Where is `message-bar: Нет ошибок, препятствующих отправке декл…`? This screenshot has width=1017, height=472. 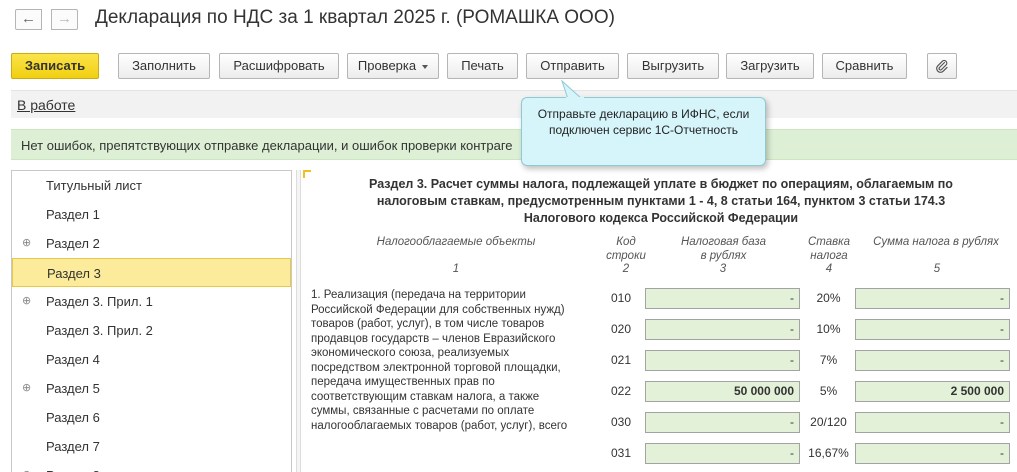
message-bar: Нет ошибок, препятствующих отправке декл… is located at coordinates (514, 144).